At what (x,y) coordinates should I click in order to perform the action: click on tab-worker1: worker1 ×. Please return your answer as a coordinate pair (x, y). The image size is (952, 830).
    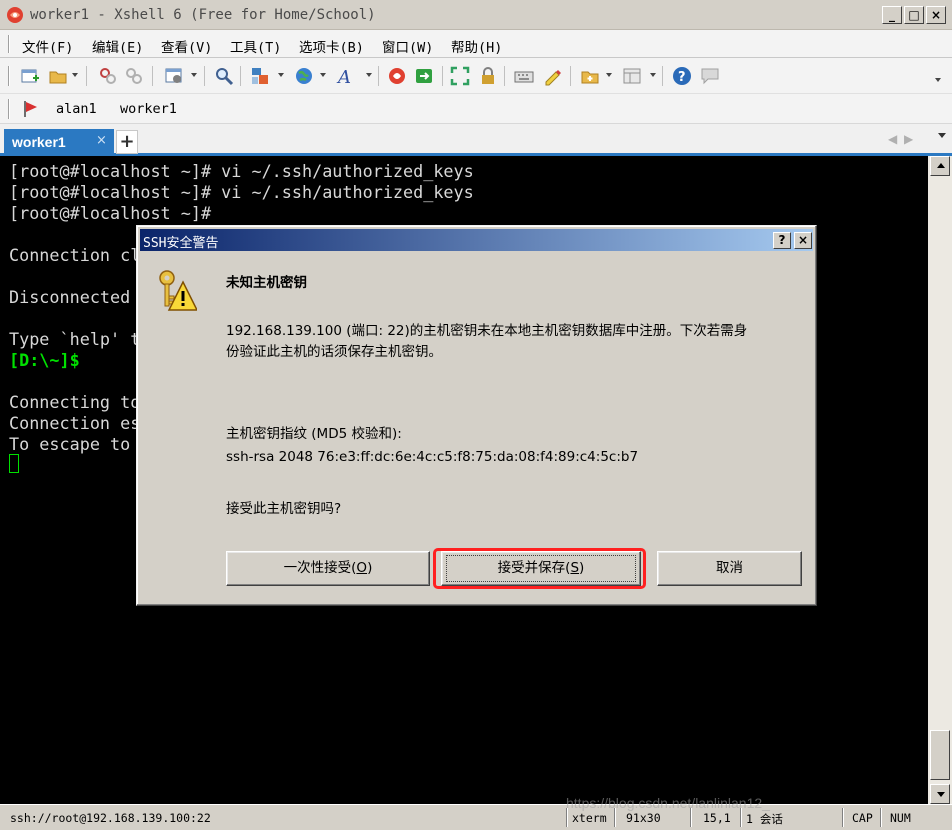
    Looking at the image, I should click on (59, 142).